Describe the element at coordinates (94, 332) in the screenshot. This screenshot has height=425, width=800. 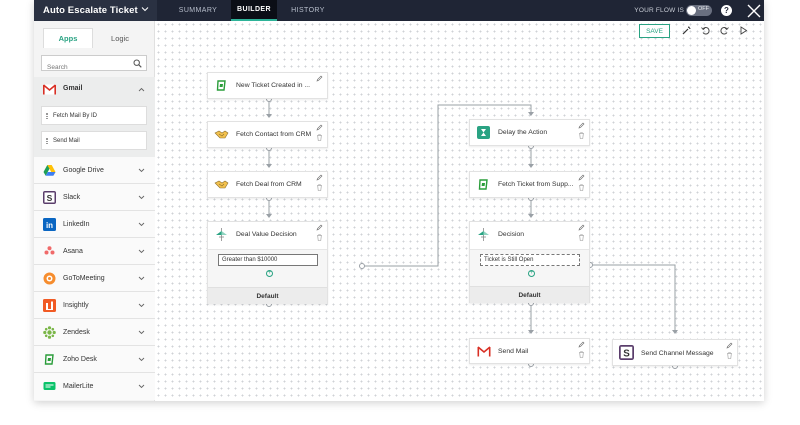
I see `app-row-zendesk: Zendesk` at that location.